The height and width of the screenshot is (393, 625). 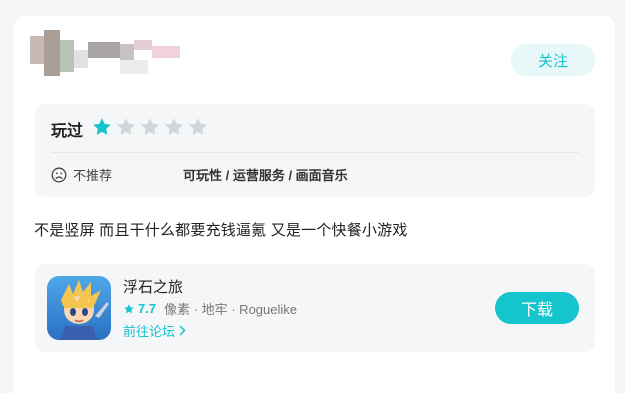 What do you see at coordinates (59, 174) in the screenshot?
I see `sad-face-icon` at bounding box center [59, 174].